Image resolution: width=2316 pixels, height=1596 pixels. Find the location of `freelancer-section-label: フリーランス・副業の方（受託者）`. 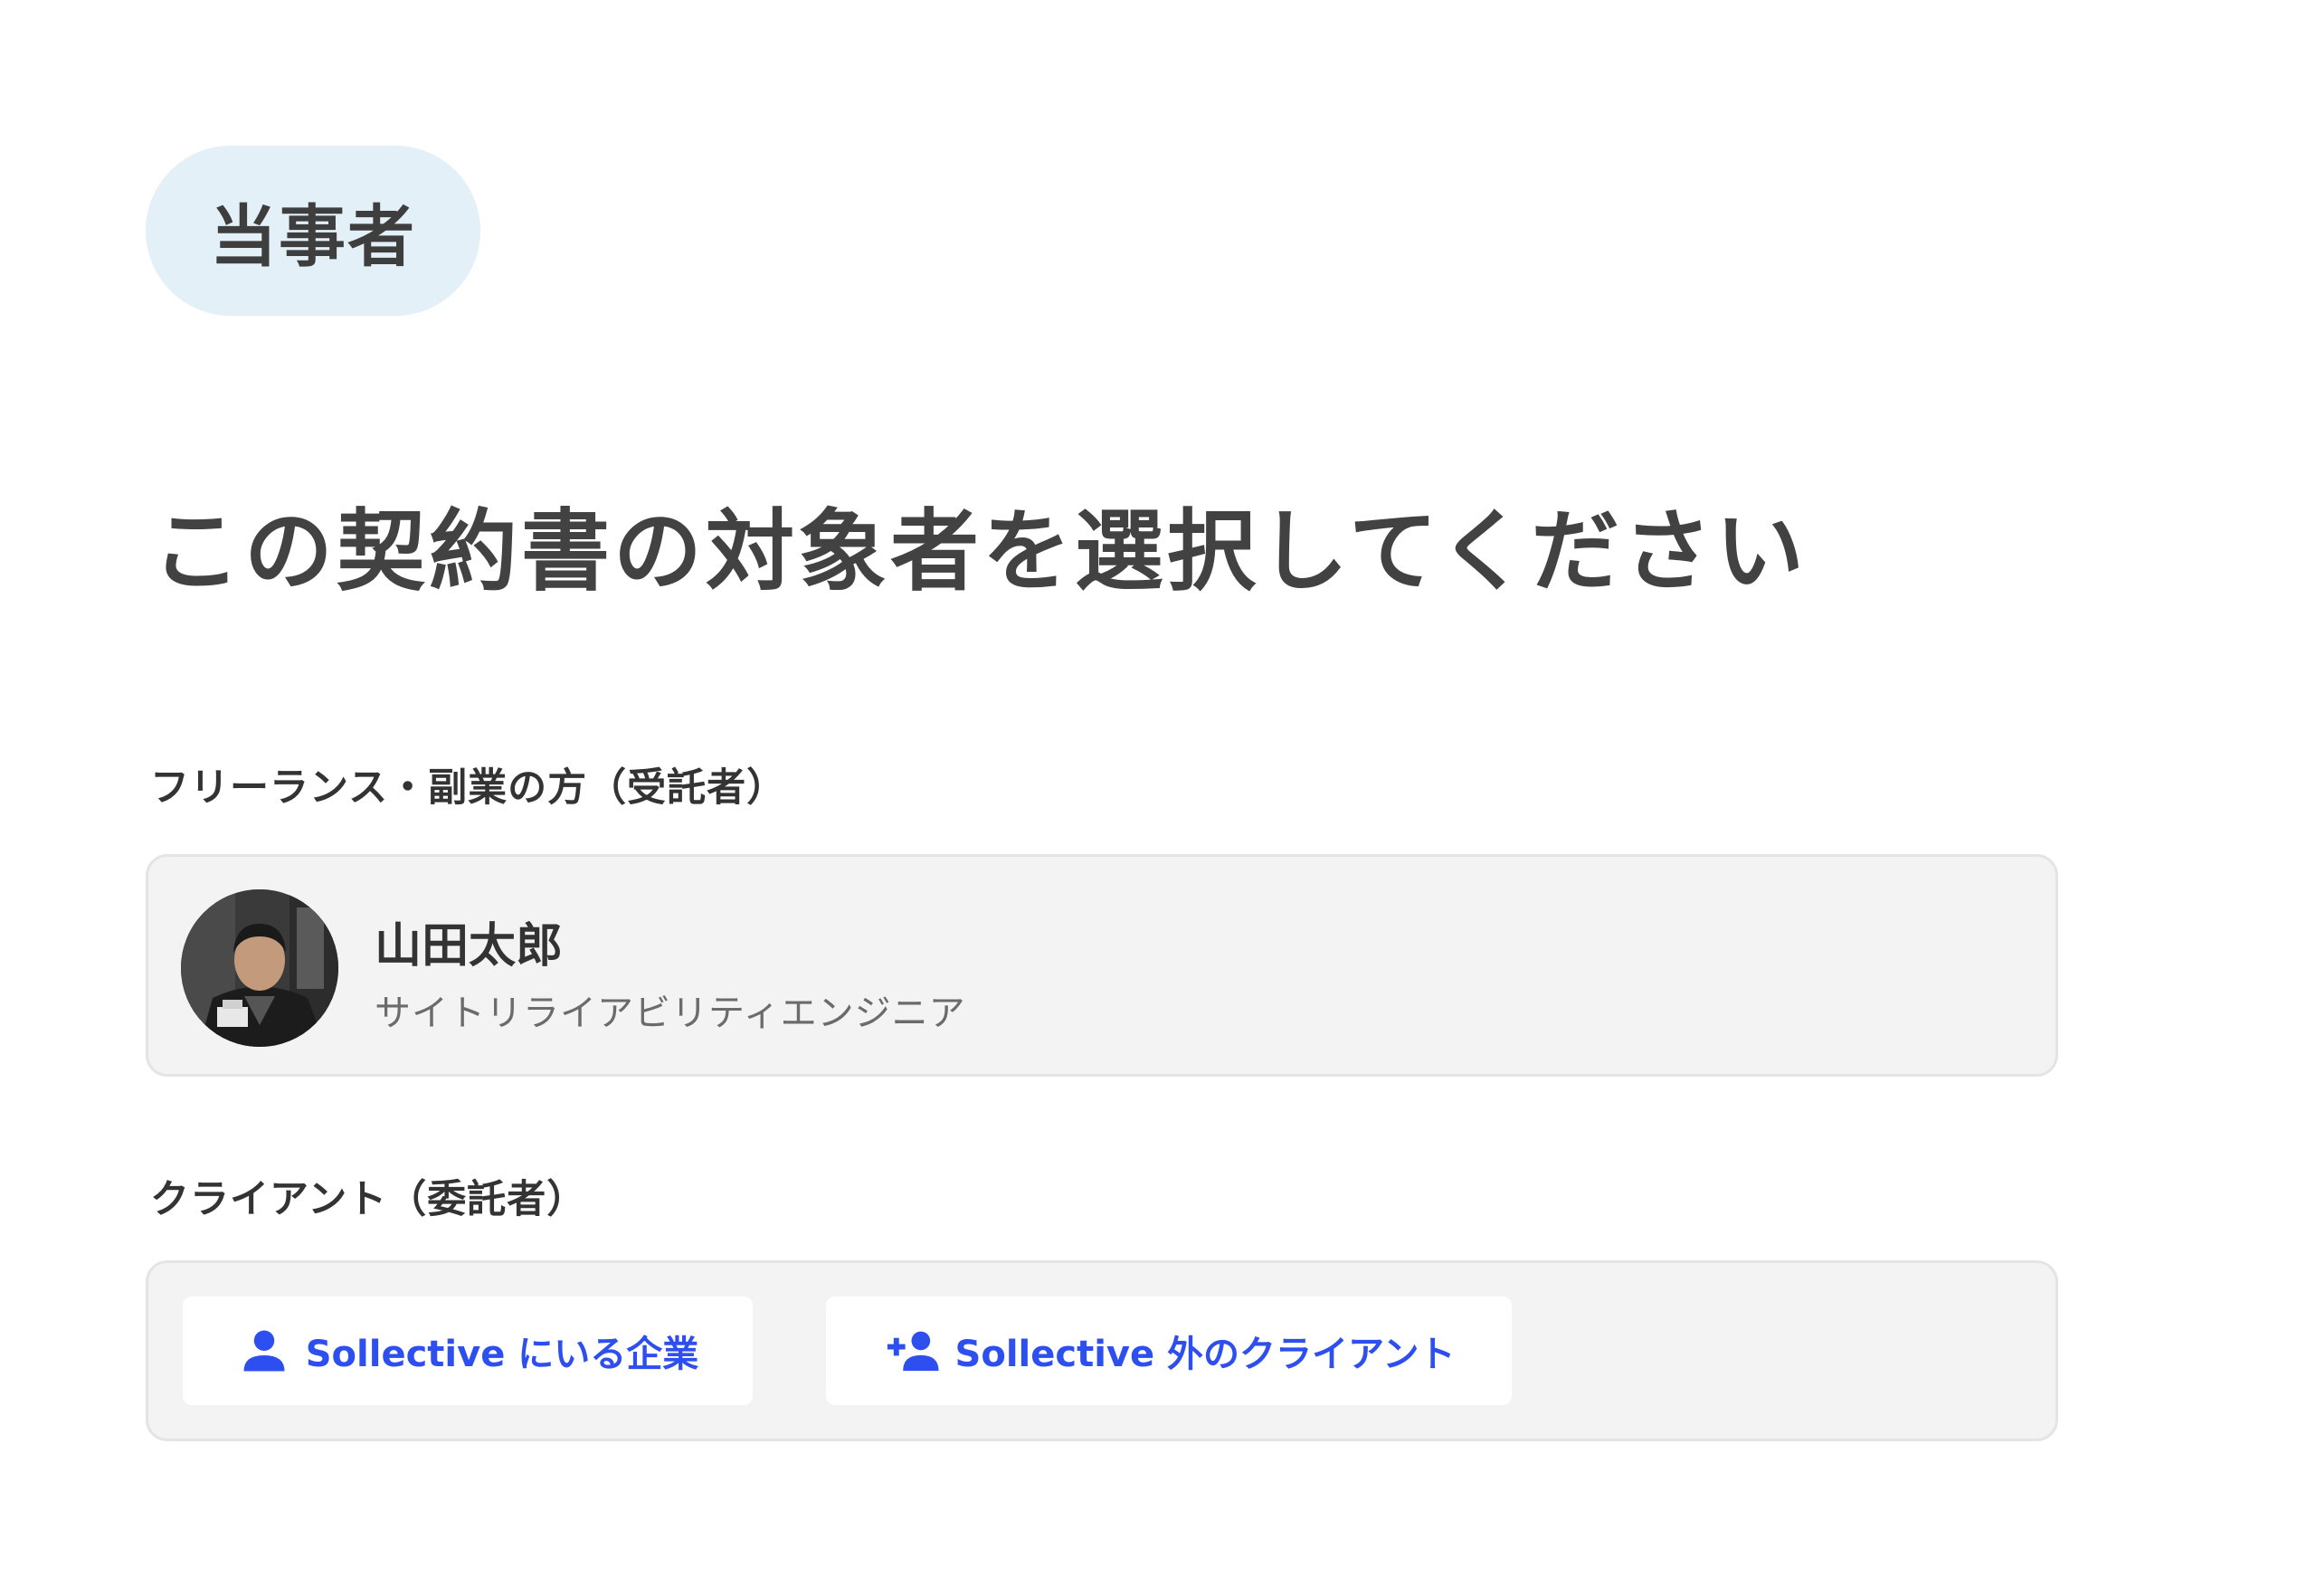

freelancer-section-label: フリーランス・副業の方（受託者） is located at coordinates (469, 788).